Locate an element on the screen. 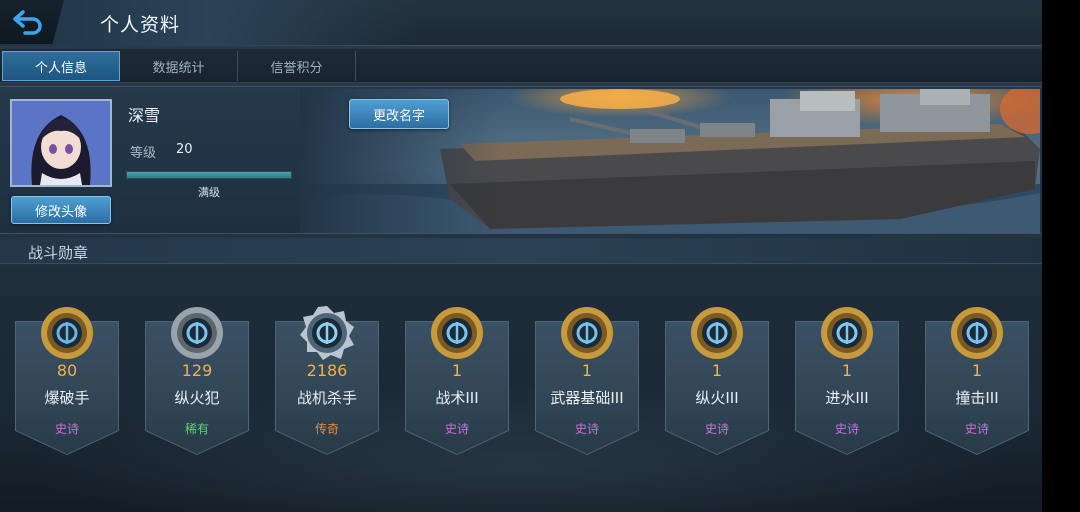  xp-progress-fill is located at coordinates (209, 175).